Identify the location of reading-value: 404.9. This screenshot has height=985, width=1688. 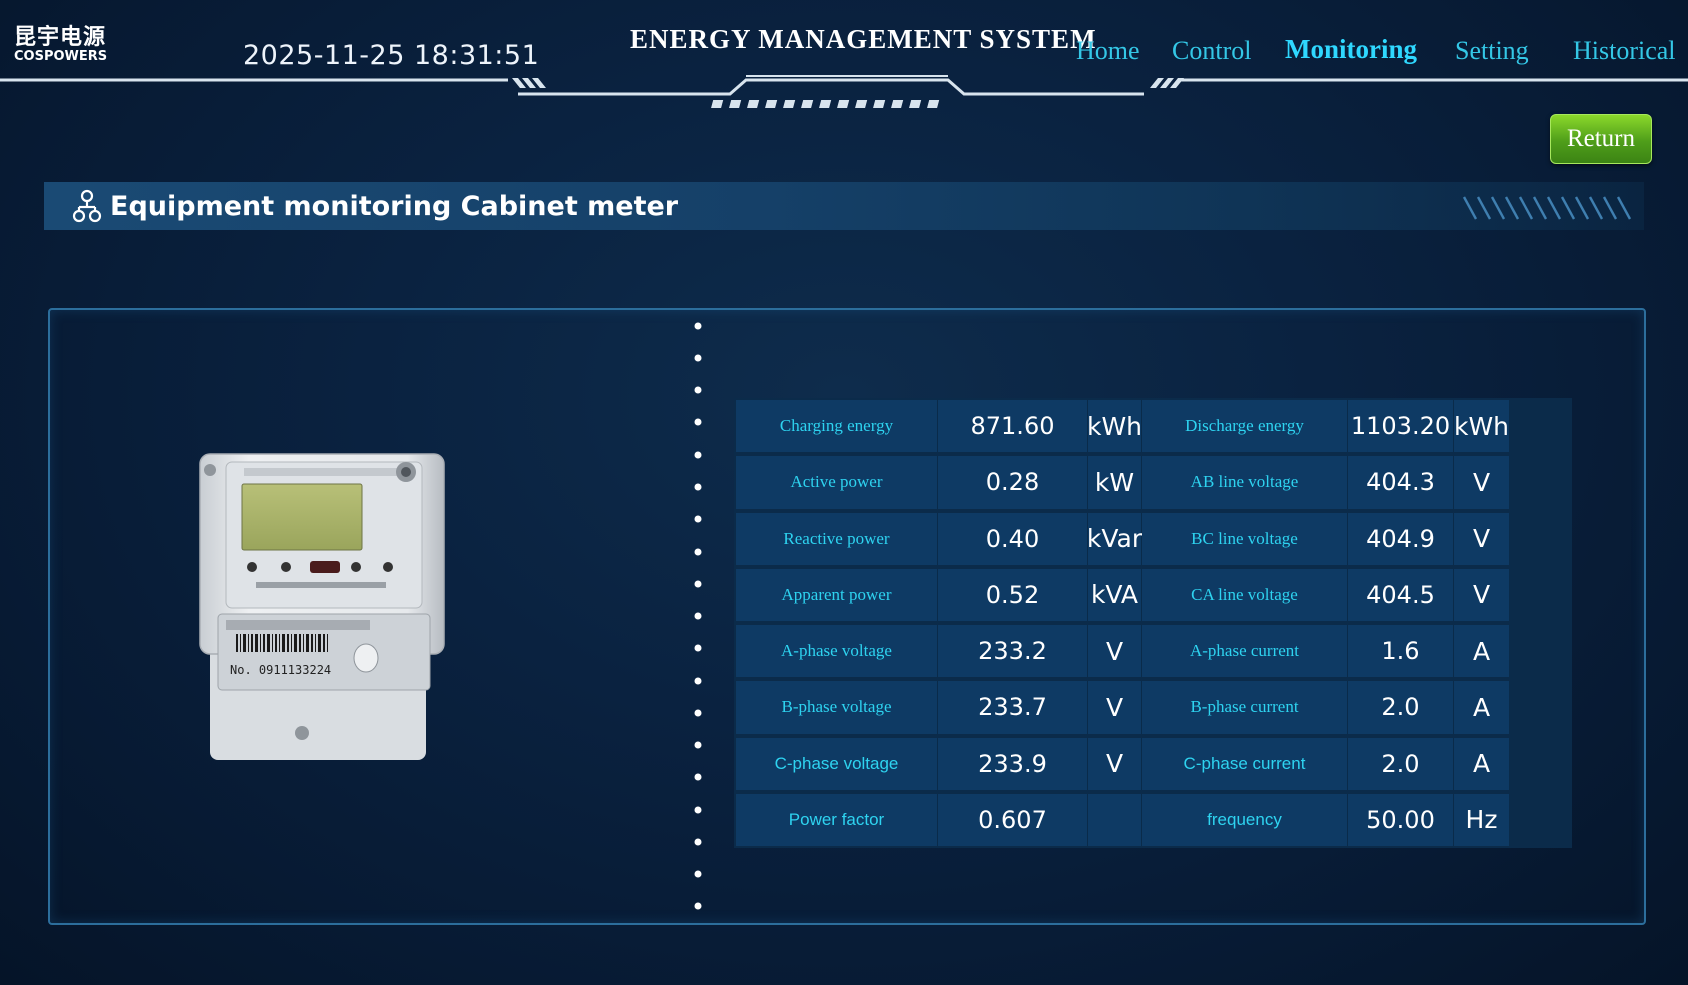
(1400, 538).